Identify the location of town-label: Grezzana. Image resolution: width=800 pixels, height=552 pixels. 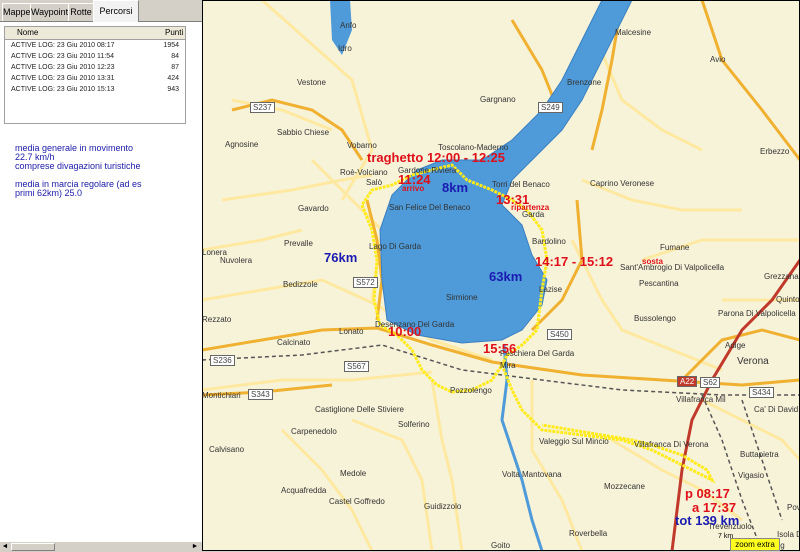
(781, 276).